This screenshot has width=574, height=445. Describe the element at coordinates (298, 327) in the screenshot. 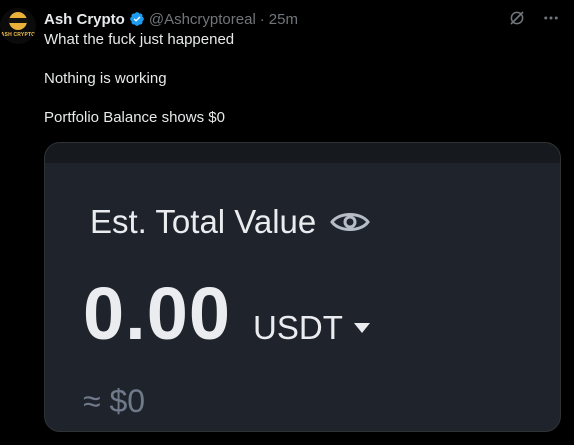

I see `currency-label: USDT` at that location.